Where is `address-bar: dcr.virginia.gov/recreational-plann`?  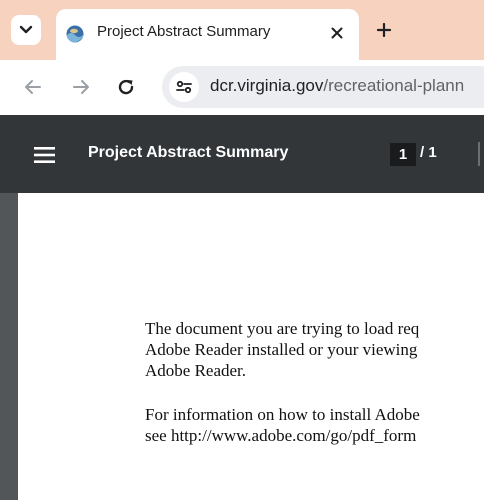
address-bar: dcr.virginia.gov/recreational-plann is located at coordinates (323, 87).